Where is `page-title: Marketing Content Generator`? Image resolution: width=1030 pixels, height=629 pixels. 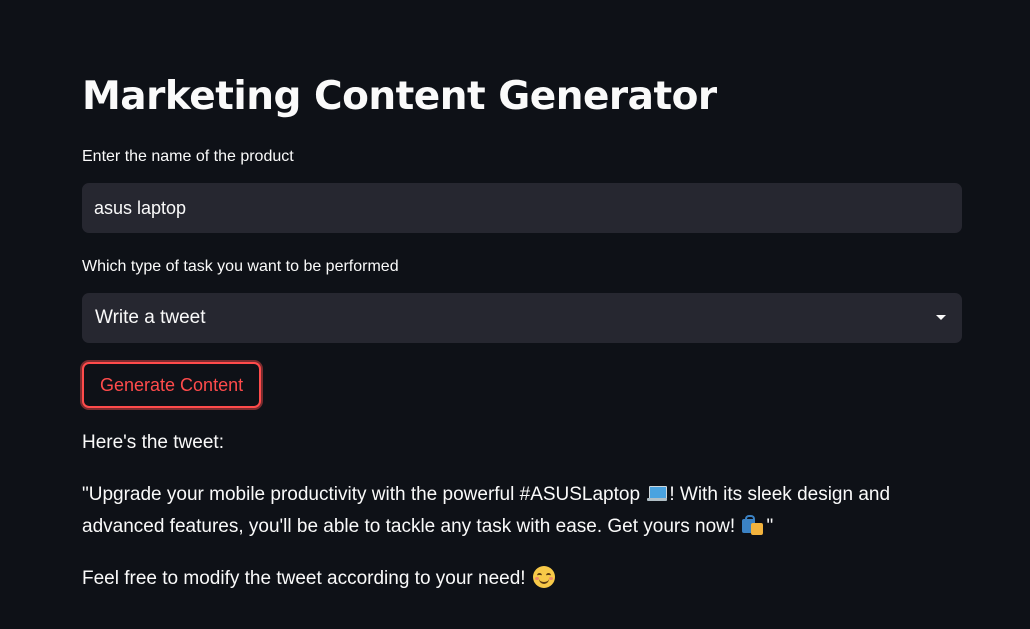
page-title: Marketing Content Generator is located at coordinates (399, 96).